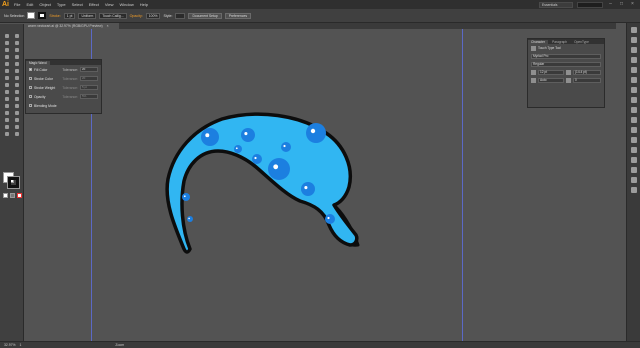  What do you see at coordinates (590, 4) in the screenshot?
I see `search-input` at bounding box center [590, 4].